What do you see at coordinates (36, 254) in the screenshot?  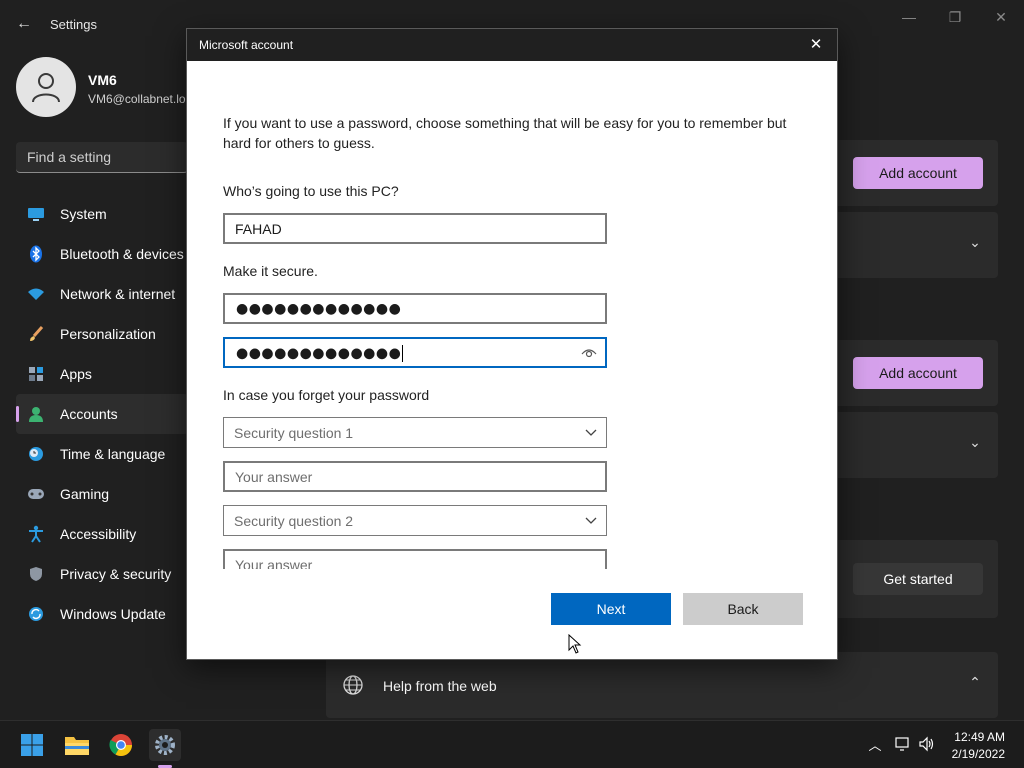 I see `bluetooth-icon` at bounding box center [36, 254].